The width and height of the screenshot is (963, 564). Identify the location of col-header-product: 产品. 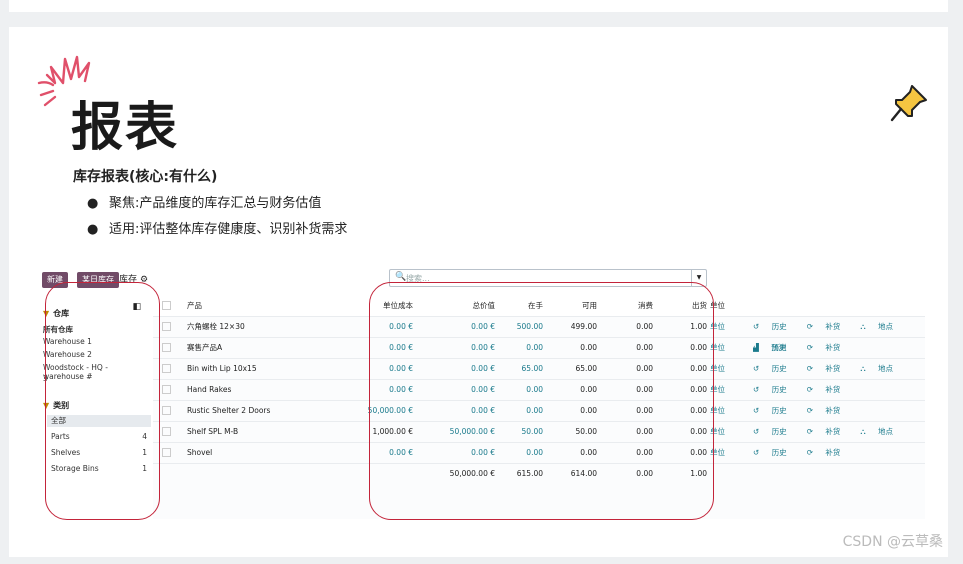
(194, 305).